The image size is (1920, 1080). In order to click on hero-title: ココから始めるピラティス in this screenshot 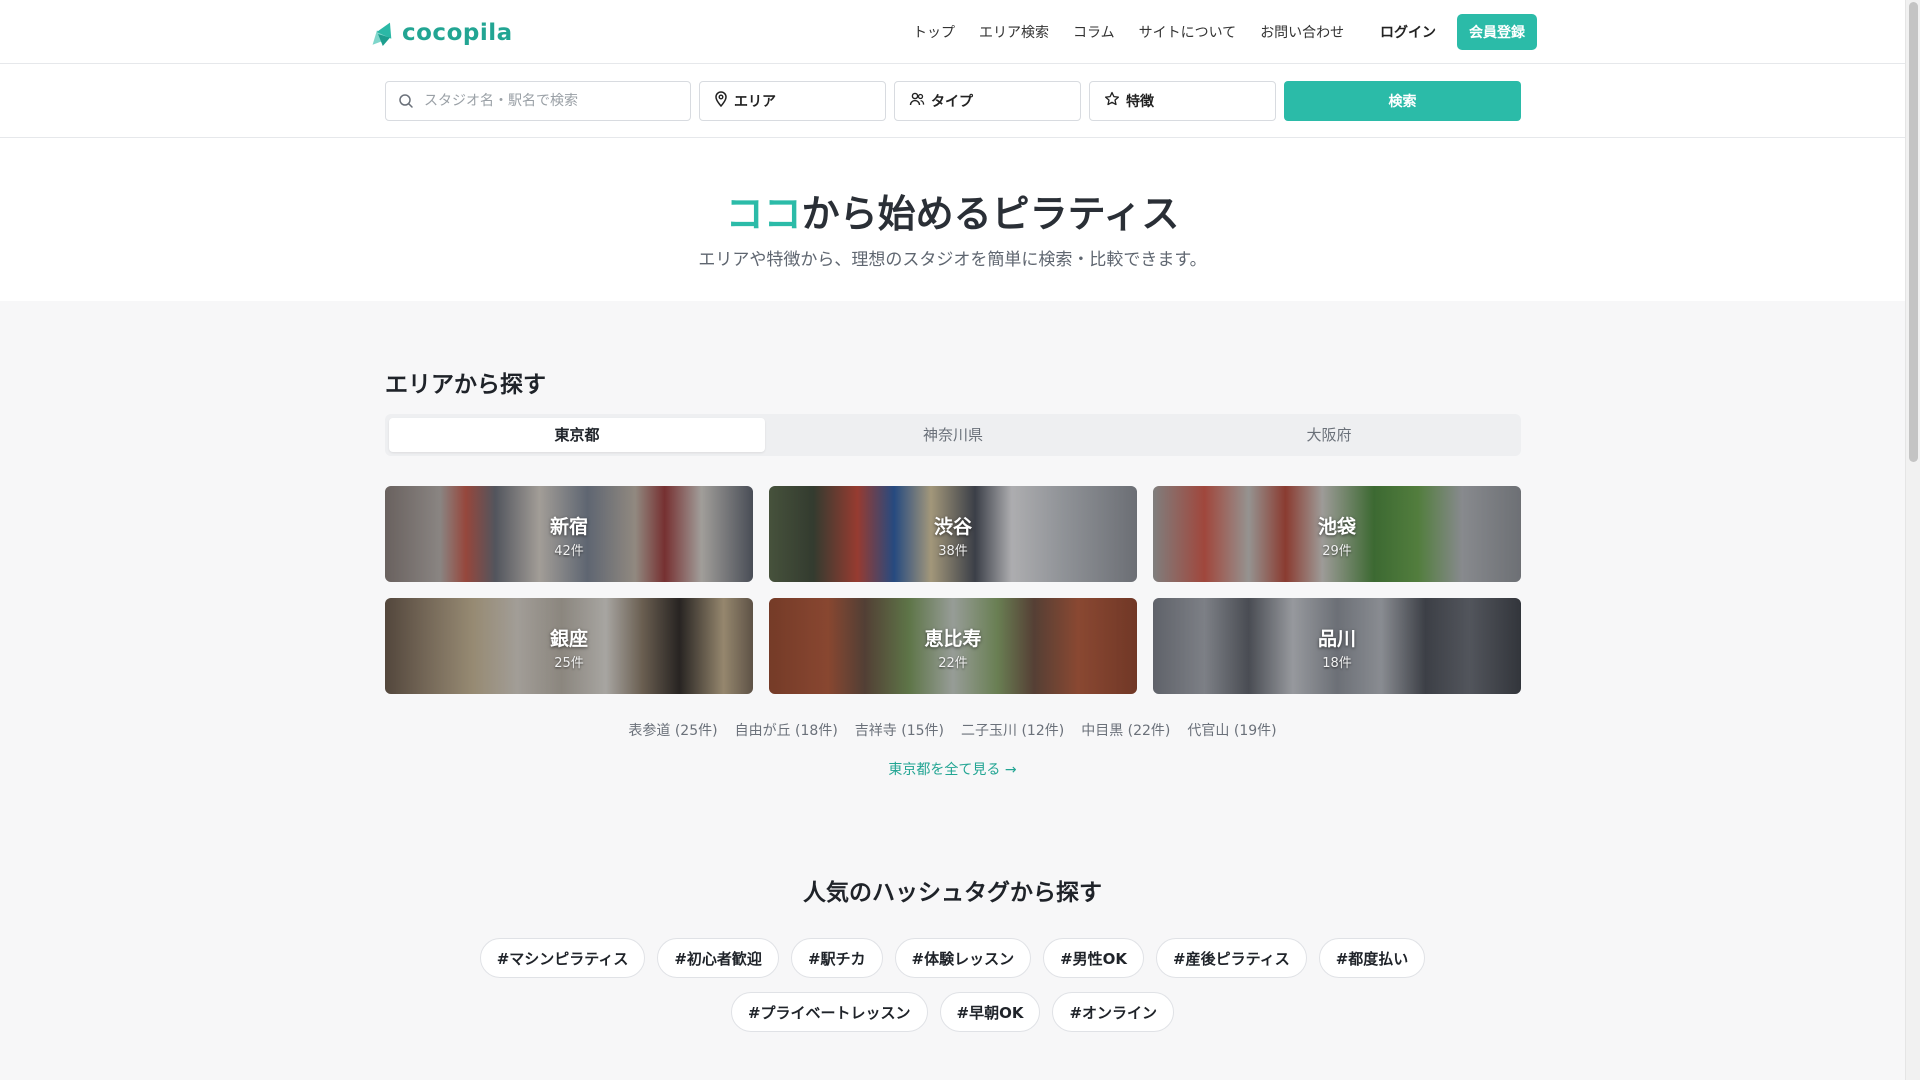, I will do `click(952, 210)`.